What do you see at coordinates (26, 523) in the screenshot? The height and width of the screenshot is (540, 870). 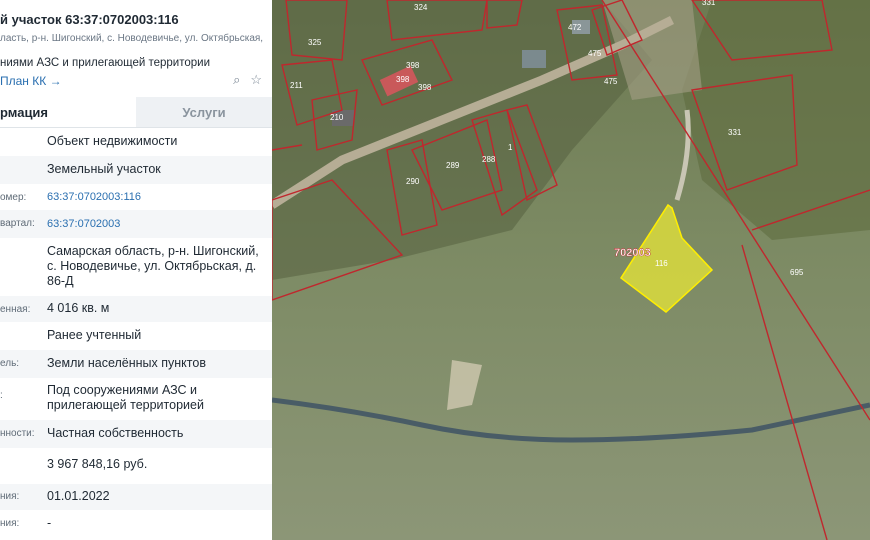 I see `row-application-date: ния: -` at bounding box center [26, 523].